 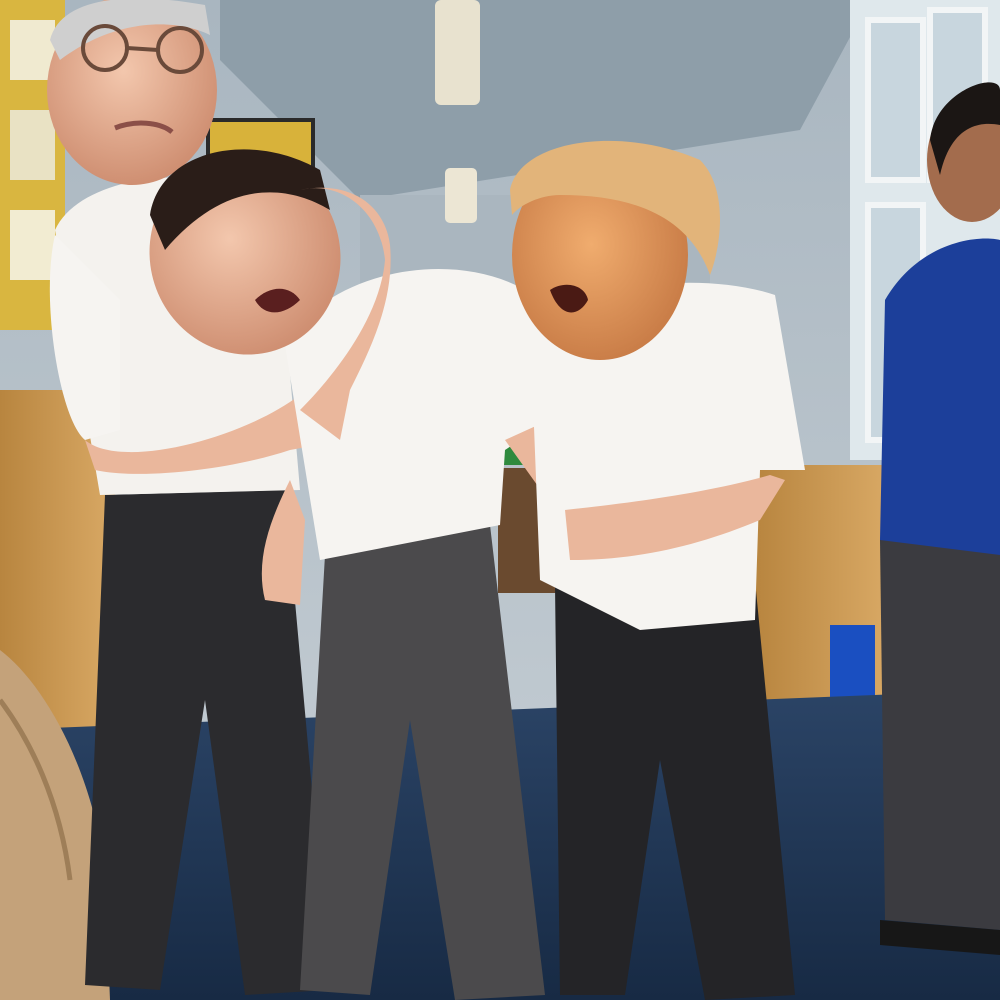 What do you see at coordinates (457, 52) in the screenshot?
I see `ceiling-light` at bounding box center [457, 52].